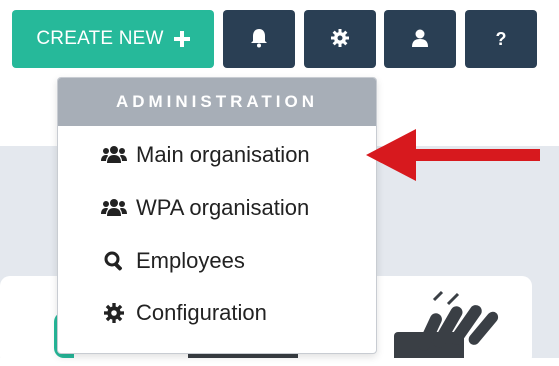 The width and height of the screenshot is (559, 366). I want to click on bell-icon, so click(259, 39).